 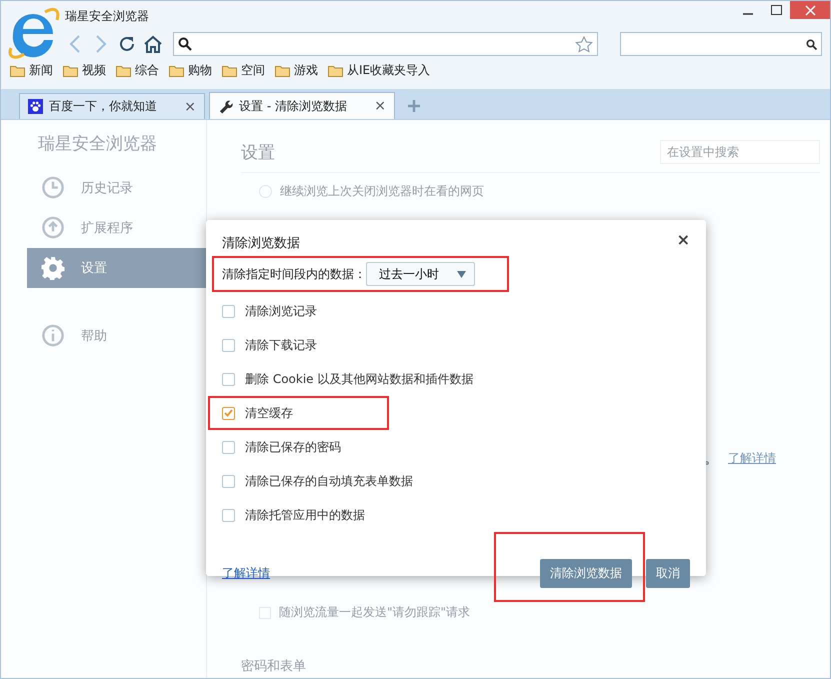 What do you see at coordinates (53, 268) in the screenshot?
I see `gear-icon` at bounding box center [53, 268].